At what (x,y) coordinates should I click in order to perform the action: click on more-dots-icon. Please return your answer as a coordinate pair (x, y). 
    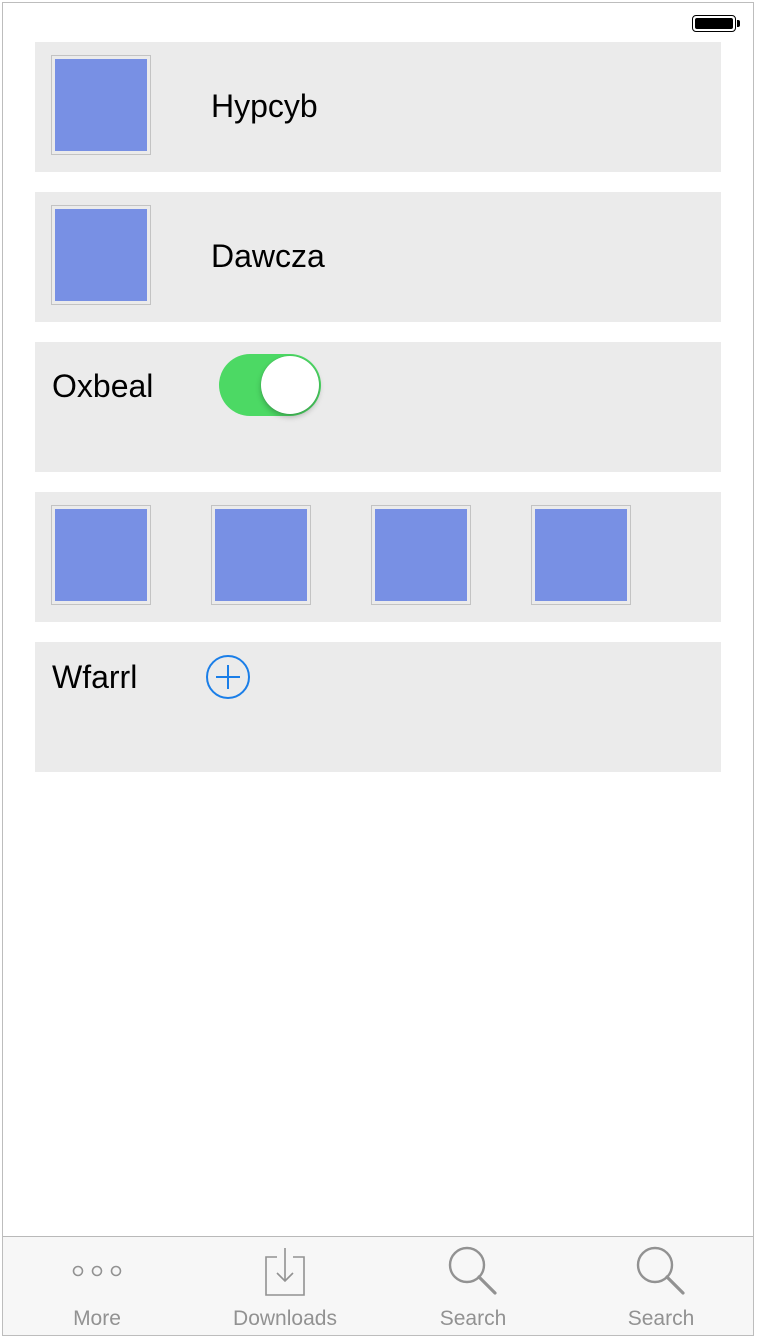
    Looking at the image, I should click on (97, 1271).